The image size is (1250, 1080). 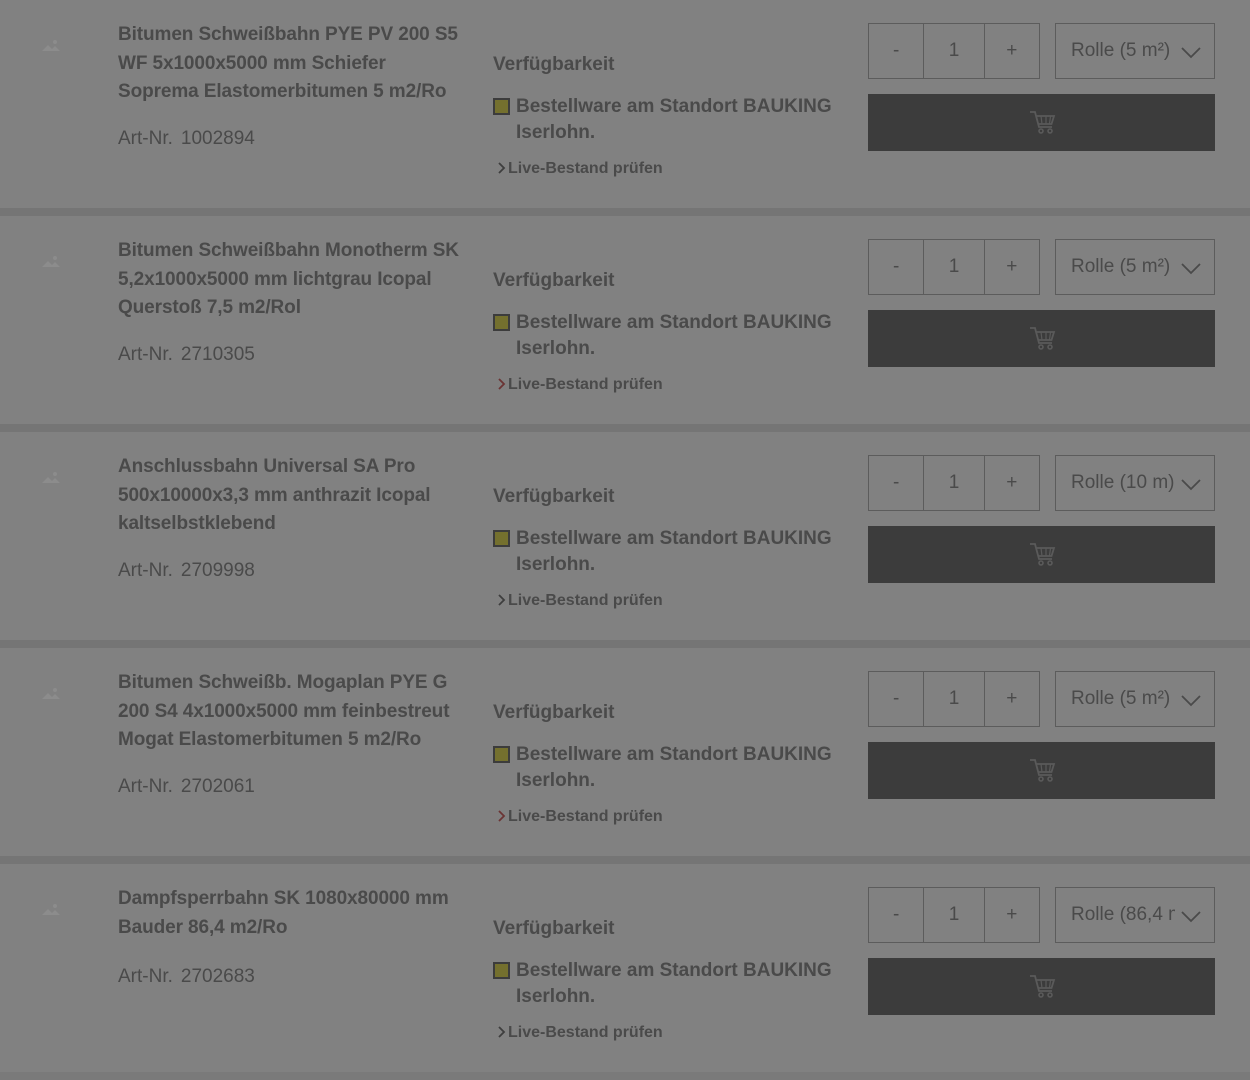 I want to click on article-number-value: 1002894, so click(x=217, y=138).